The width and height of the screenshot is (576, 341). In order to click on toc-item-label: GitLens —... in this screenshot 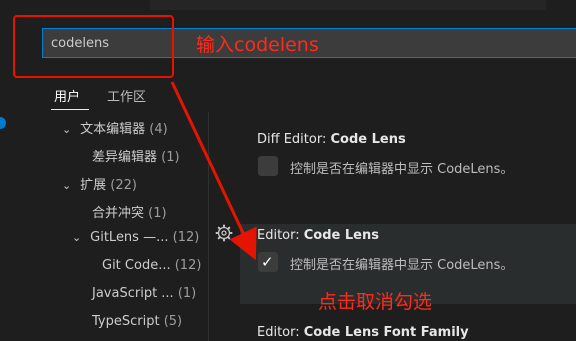, I will do `click(129, 237)`.